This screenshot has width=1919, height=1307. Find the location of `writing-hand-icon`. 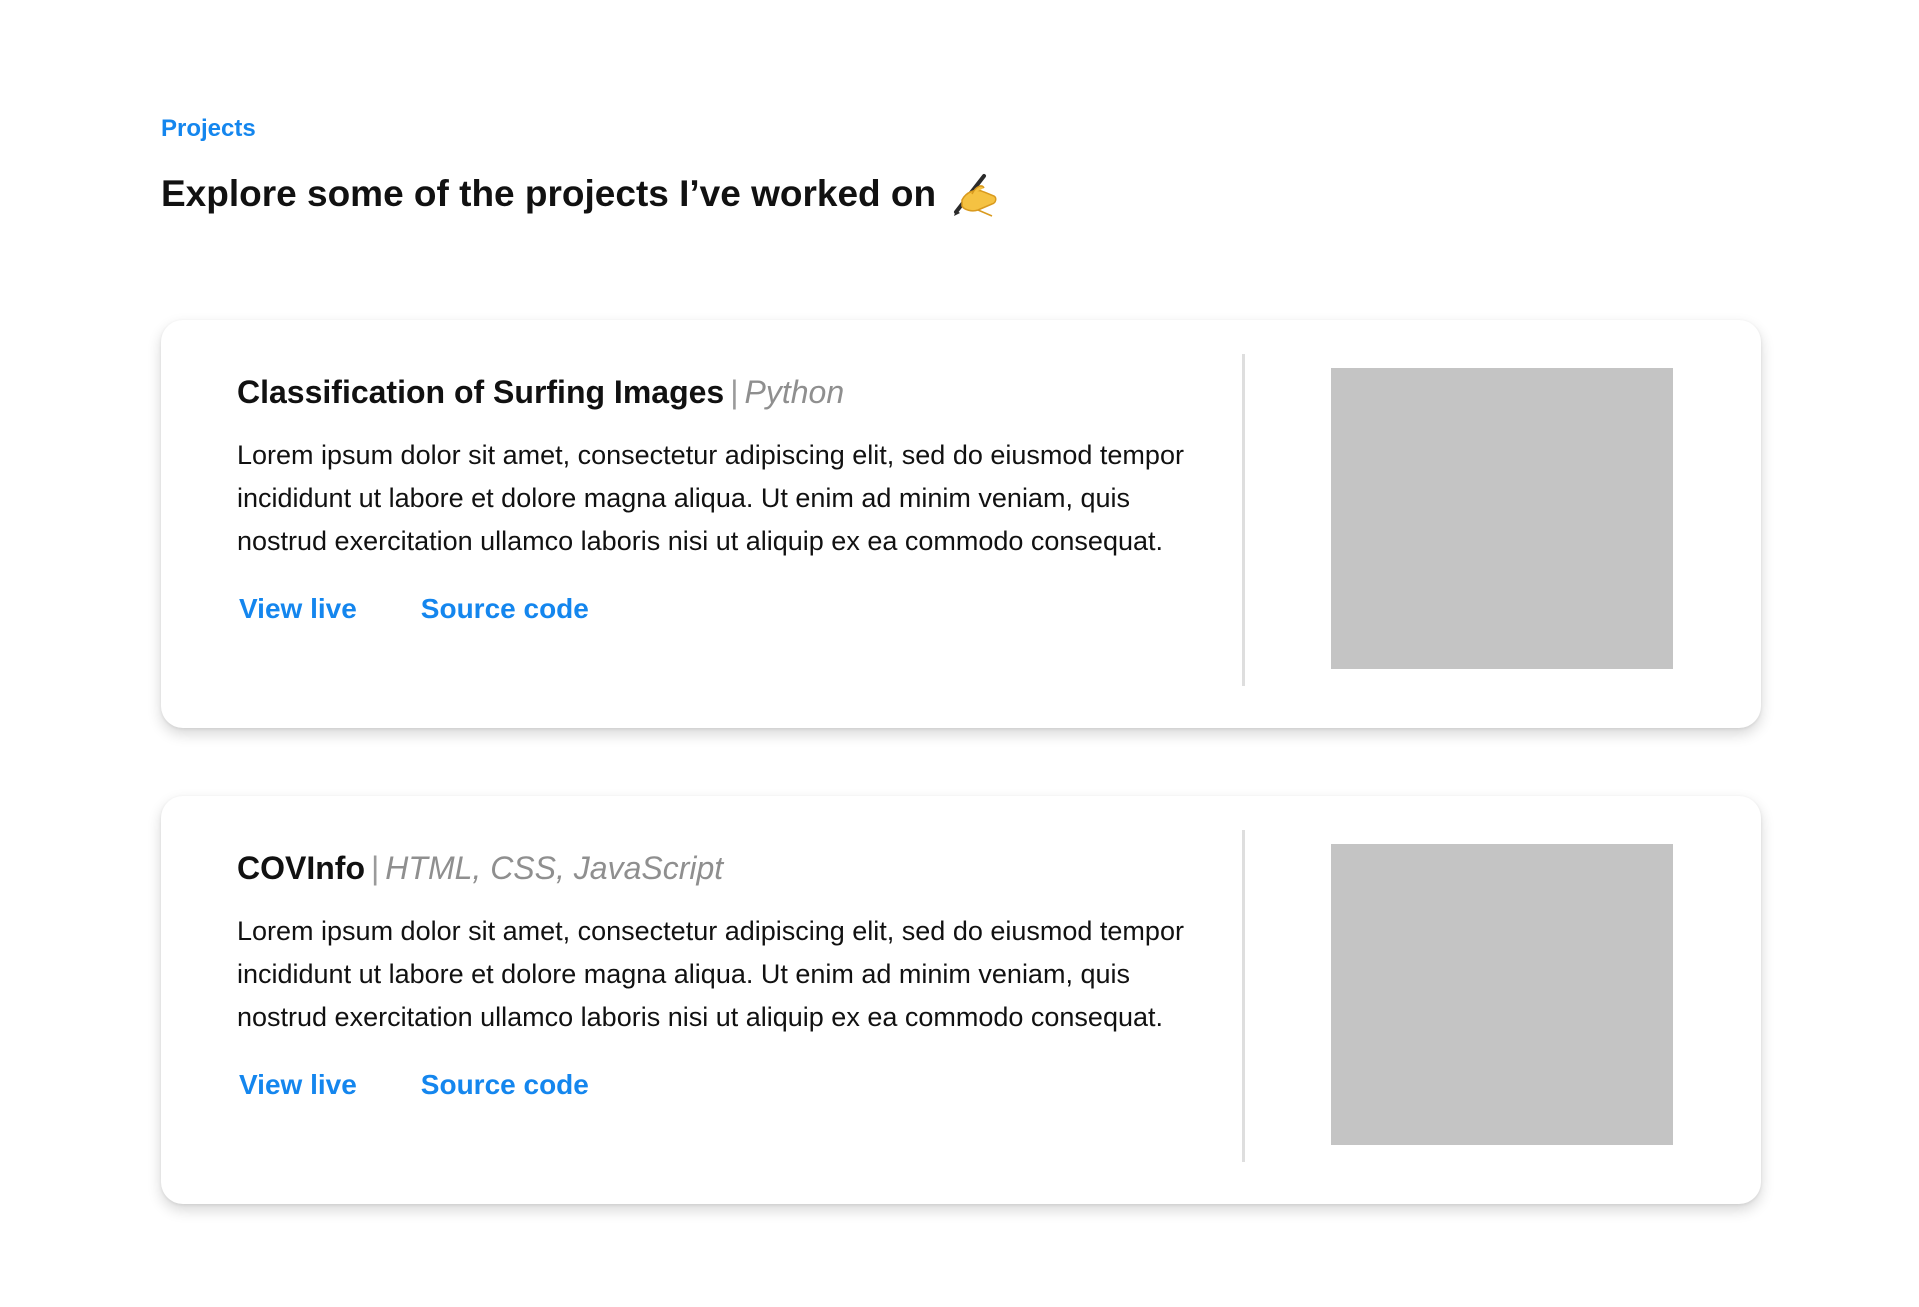

writing-hand-icon is located at coordinates (973, 194).